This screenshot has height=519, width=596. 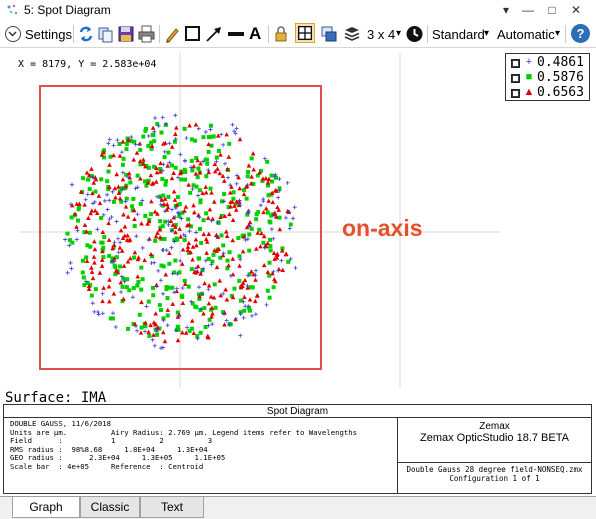 What do you see at coordinates (281, 34) in the screenshot?
I see `lock-icon` at bounding box center [281, 34].